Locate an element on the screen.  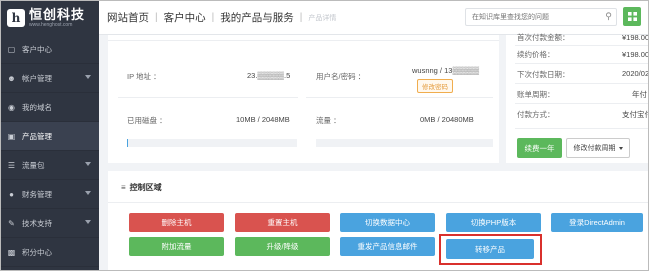
disk-label: 已用磁盘 ： is located at coordinates (147, 120).